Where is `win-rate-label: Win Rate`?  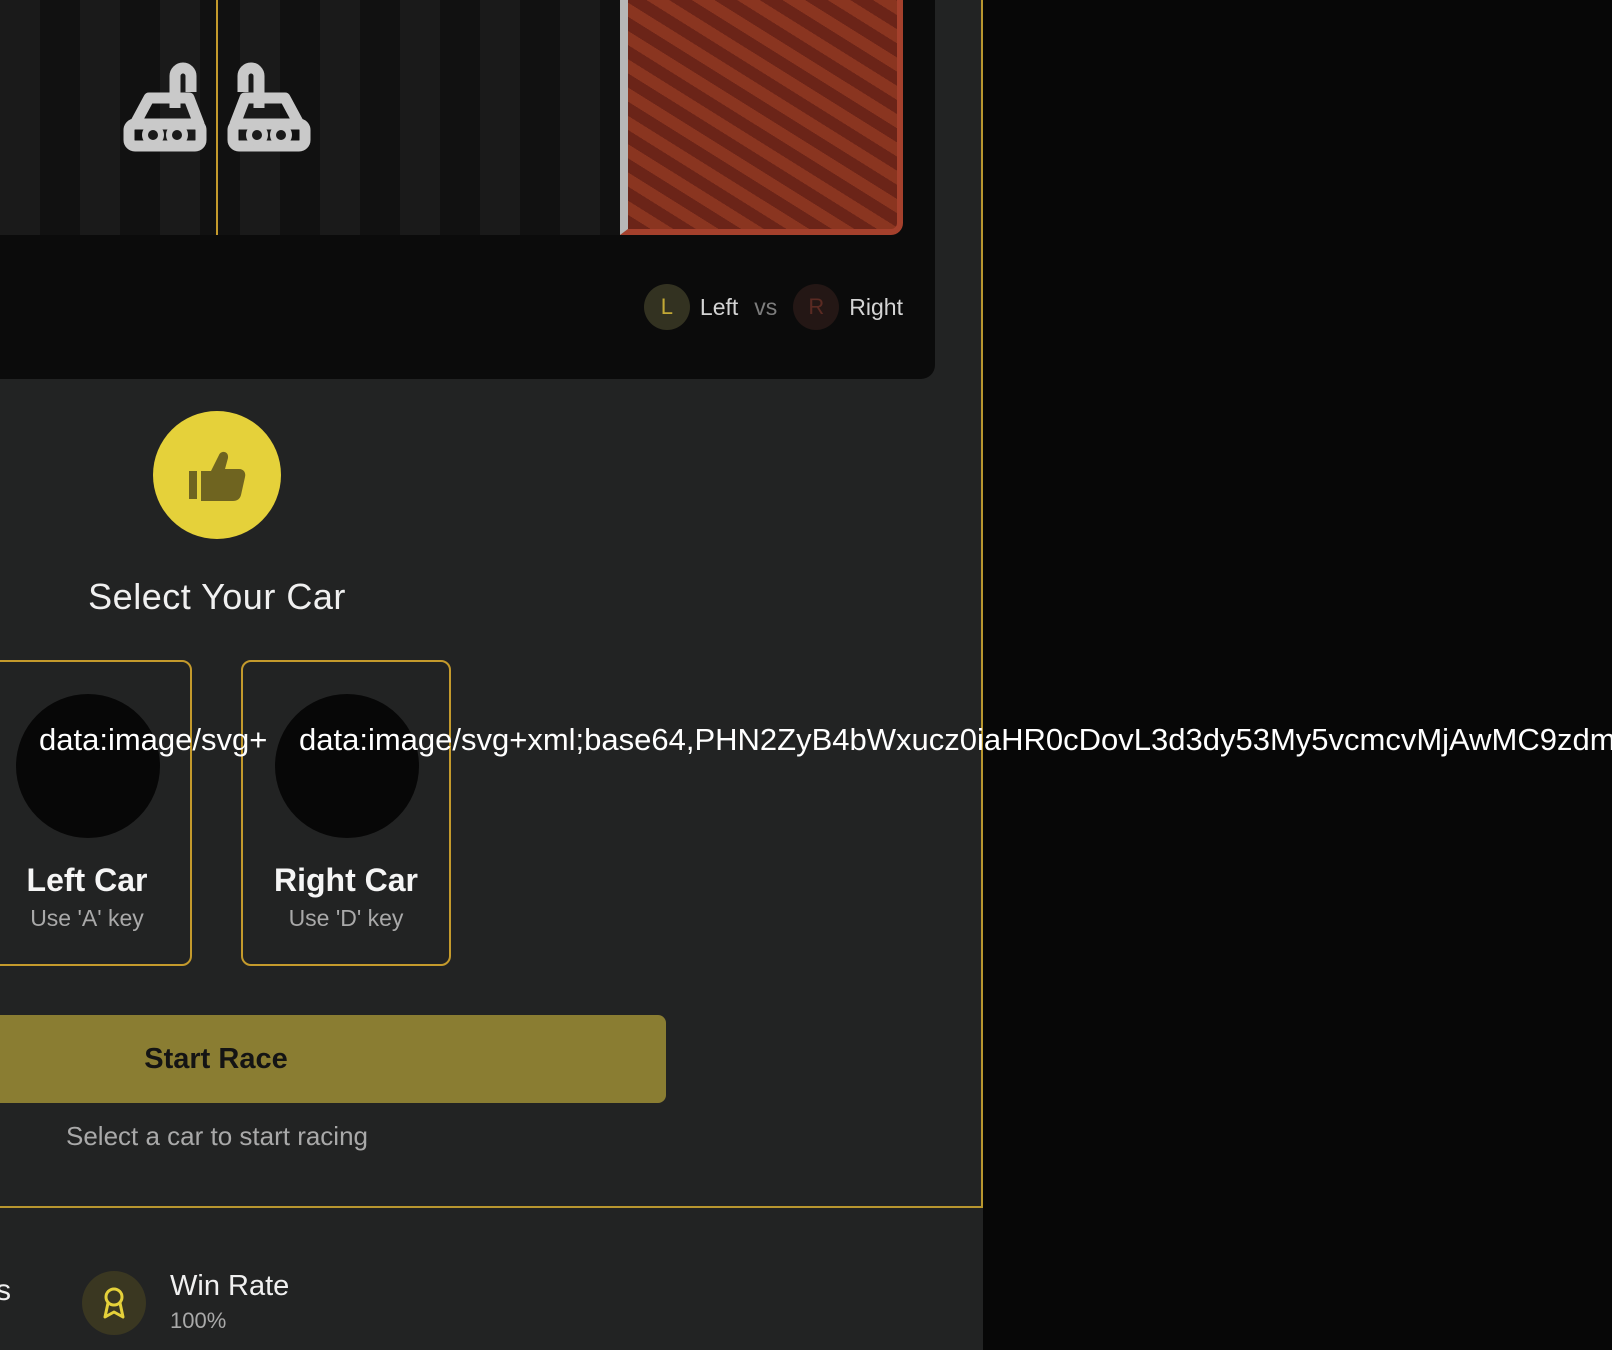
win-rate-label: Win Rate is located at coordinates (230, 1286).